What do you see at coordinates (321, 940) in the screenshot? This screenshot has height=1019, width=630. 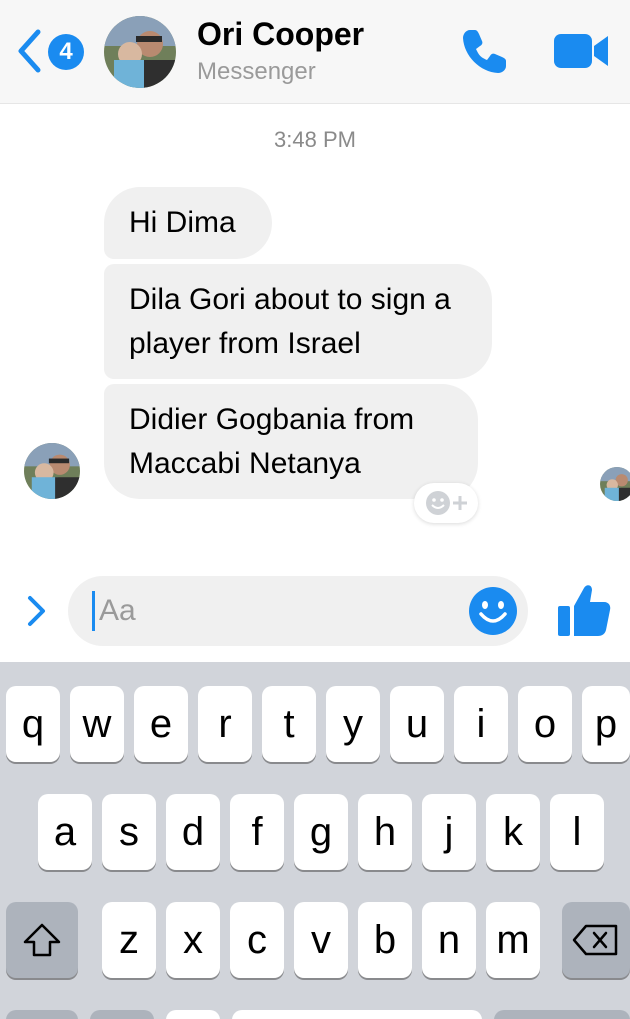 I see `key-v: v` at bounding box center [321, 940].